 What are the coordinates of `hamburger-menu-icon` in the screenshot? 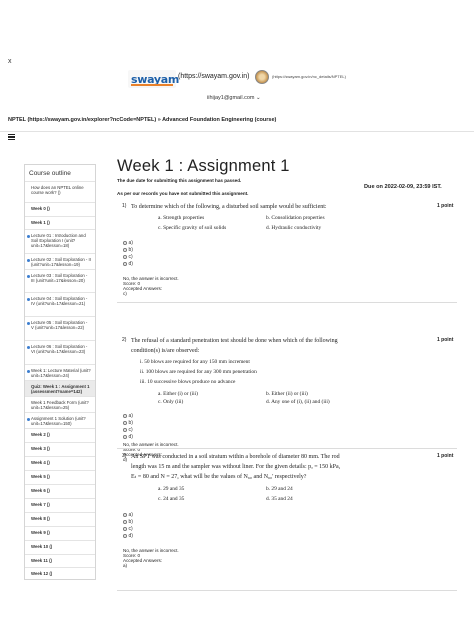 It's located at (11, 137).